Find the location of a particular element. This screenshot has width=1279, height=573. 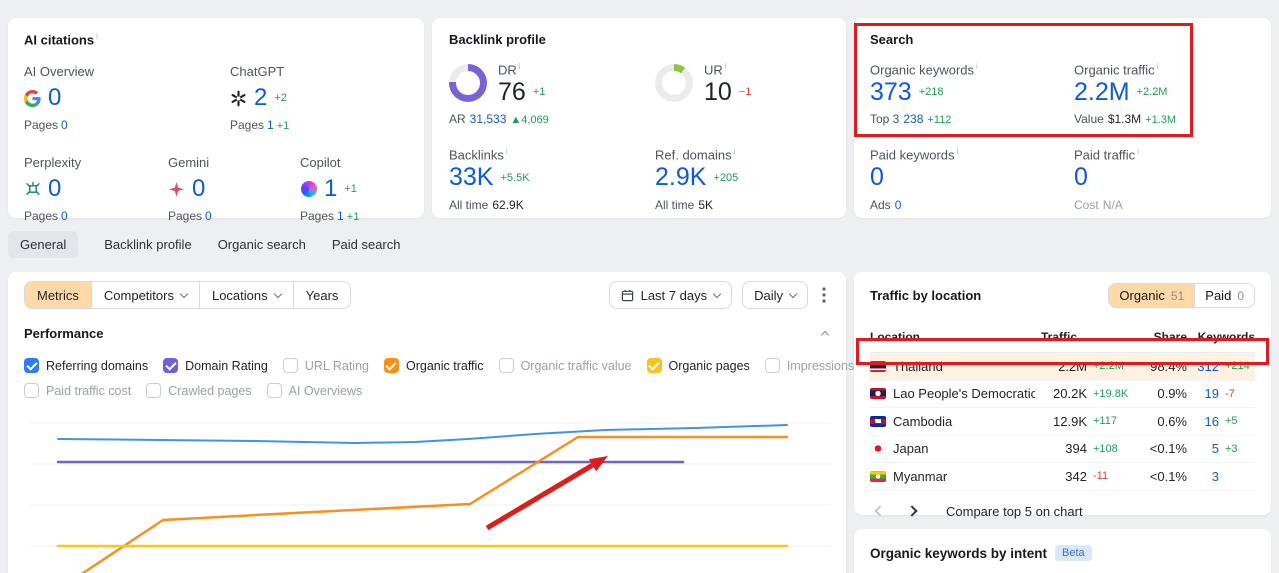

google-icon is located at coordinates (32, 98).